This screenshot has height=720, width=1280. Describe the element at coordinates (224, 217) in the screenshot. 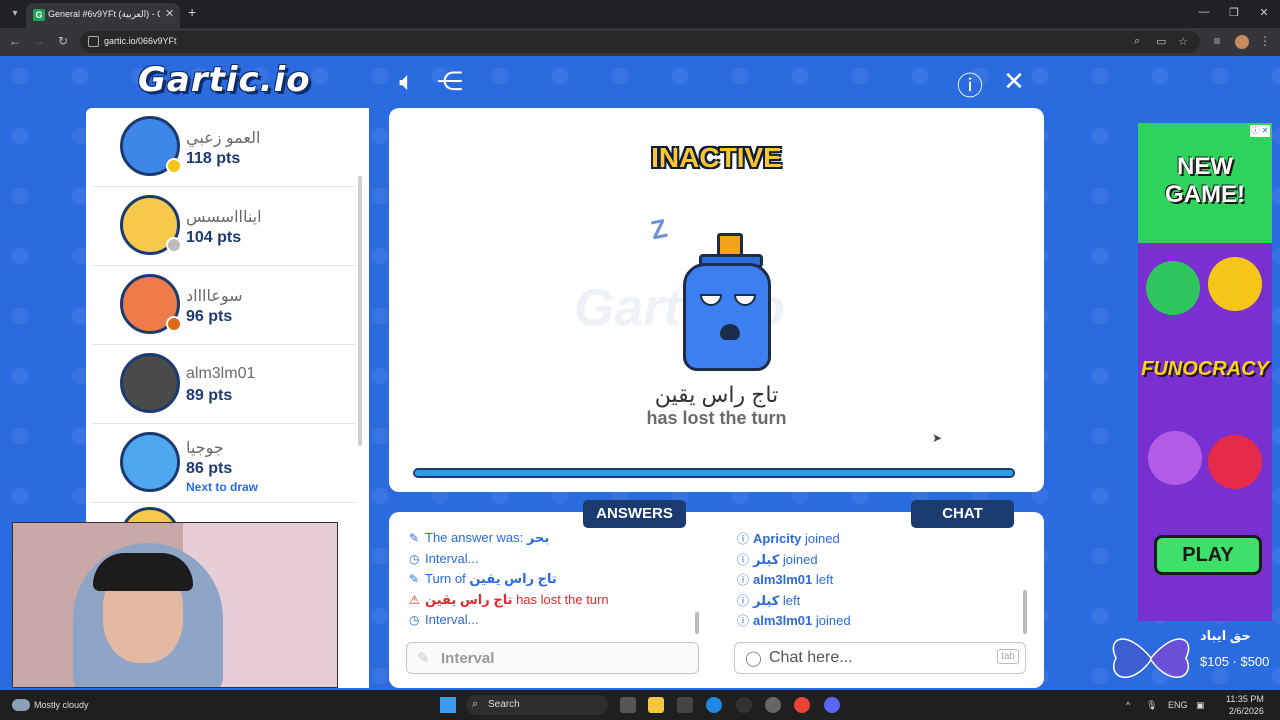

I see `player-name: ايناااسسس` at that location.